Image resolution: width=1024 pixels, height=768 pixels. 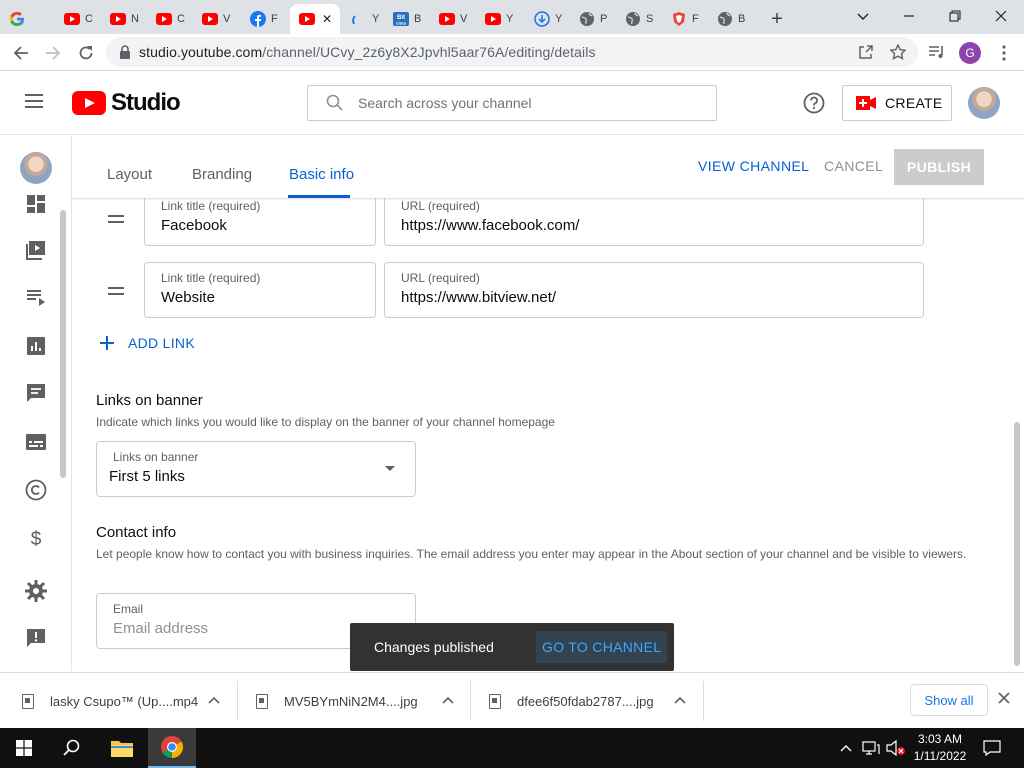 I want to click on share-icon, so click(x=866, y=52).